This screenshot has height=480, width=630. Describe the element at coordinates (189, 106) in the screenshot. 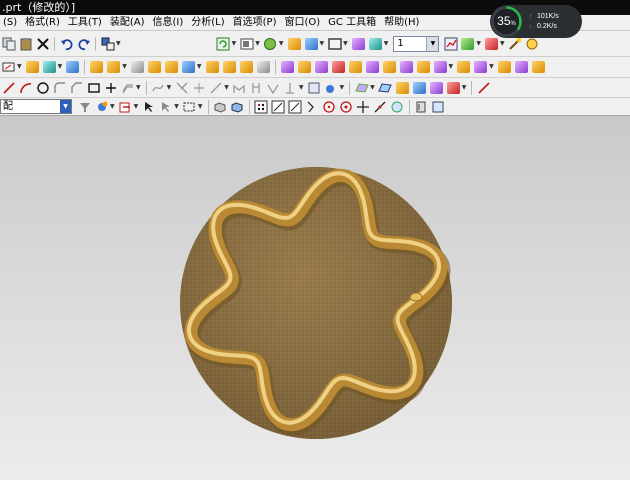

I see `rectangle-select-icon` at that location.